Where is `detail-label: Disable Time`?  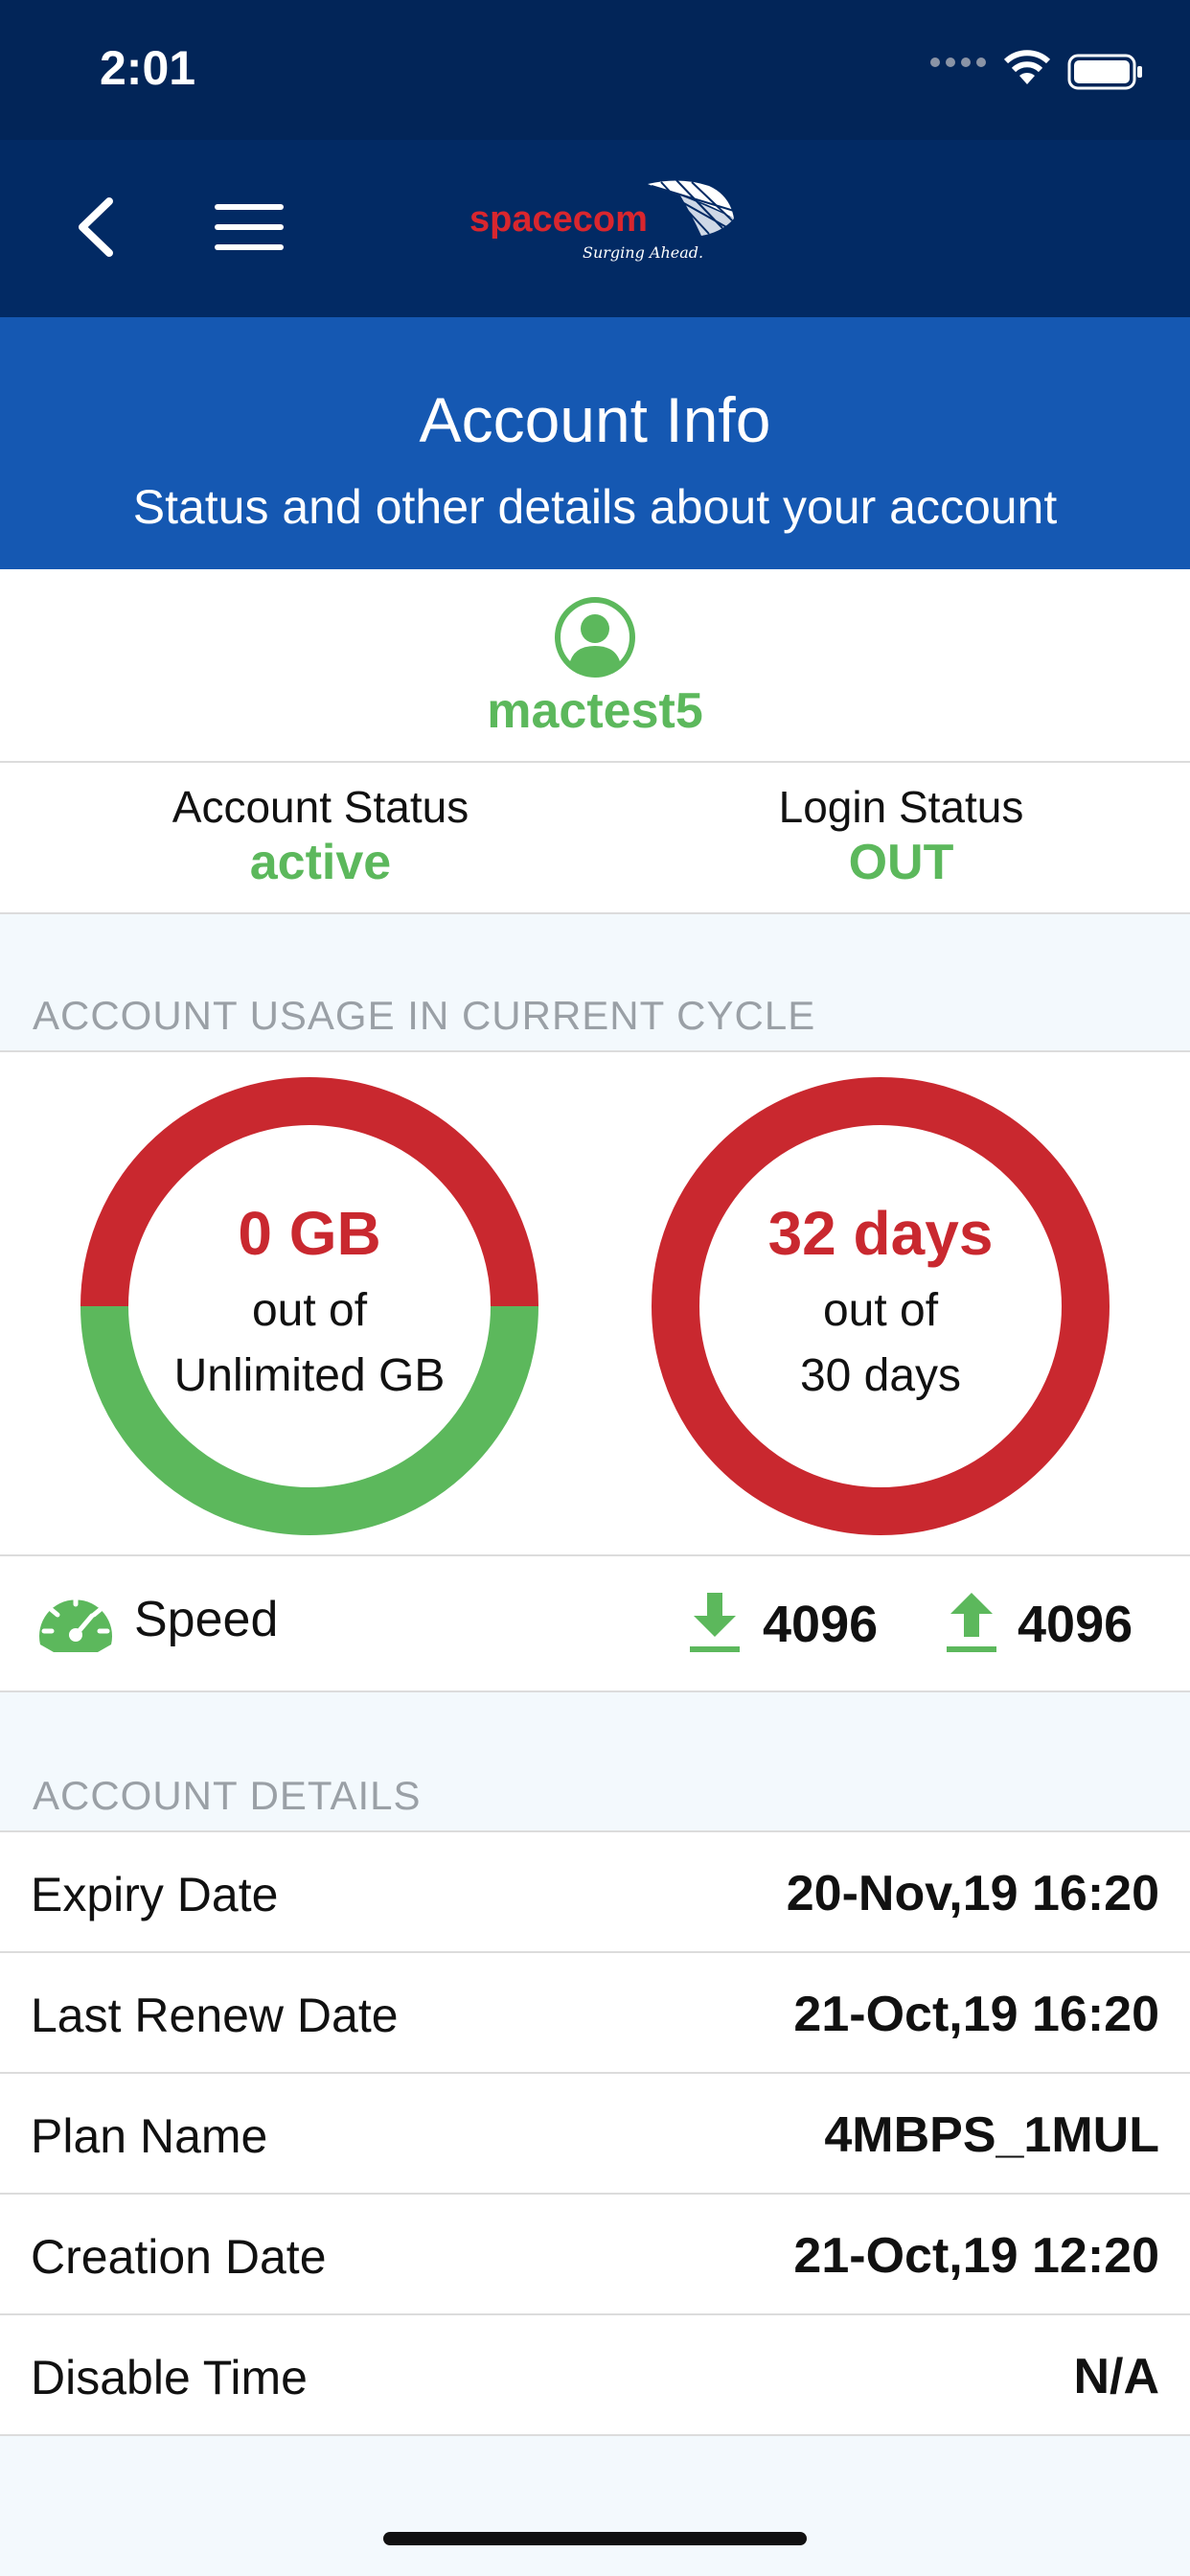 detail-label: Disable Time is located at coordinates (170, 2377).